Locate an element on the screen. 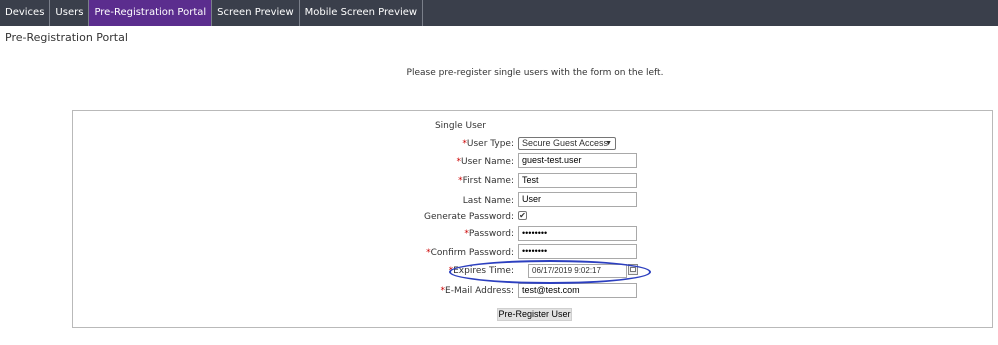  user-type-select: Secure Guest Access ▼ is located at coordinates (567, 143).